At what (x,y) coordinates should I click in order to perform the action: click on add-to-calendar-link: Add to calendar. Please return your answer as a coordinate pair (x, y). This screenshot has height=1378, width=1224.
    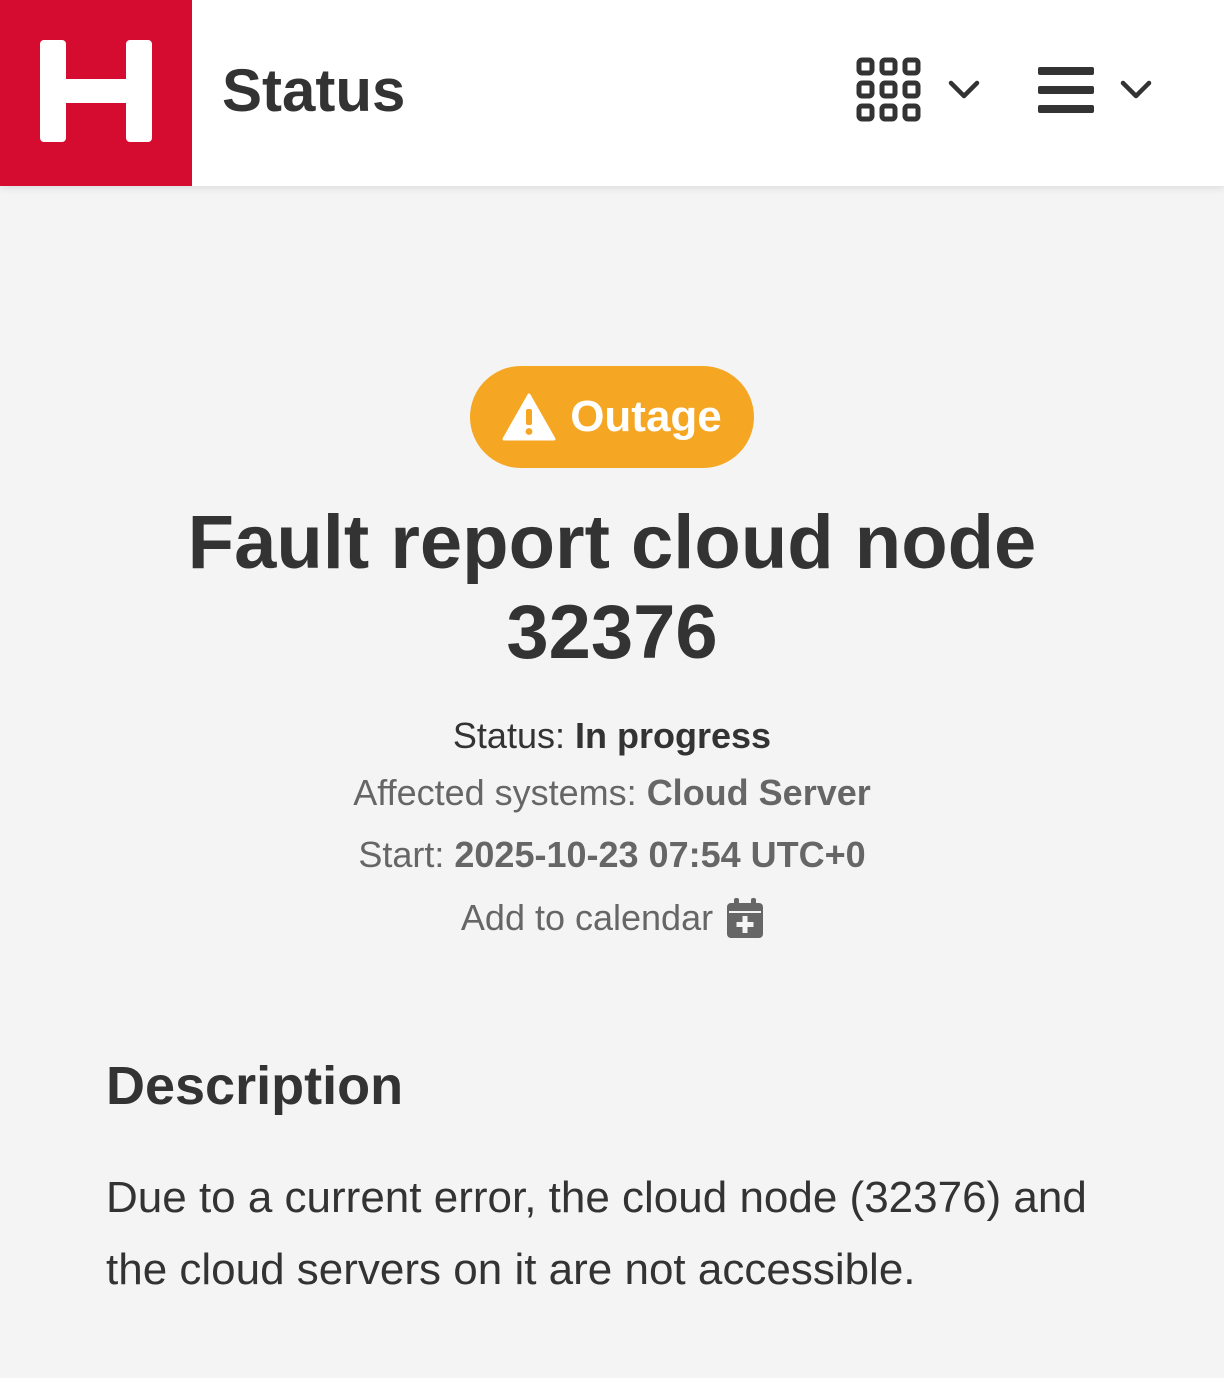
    Looking at the image, I should click on (612, 918).